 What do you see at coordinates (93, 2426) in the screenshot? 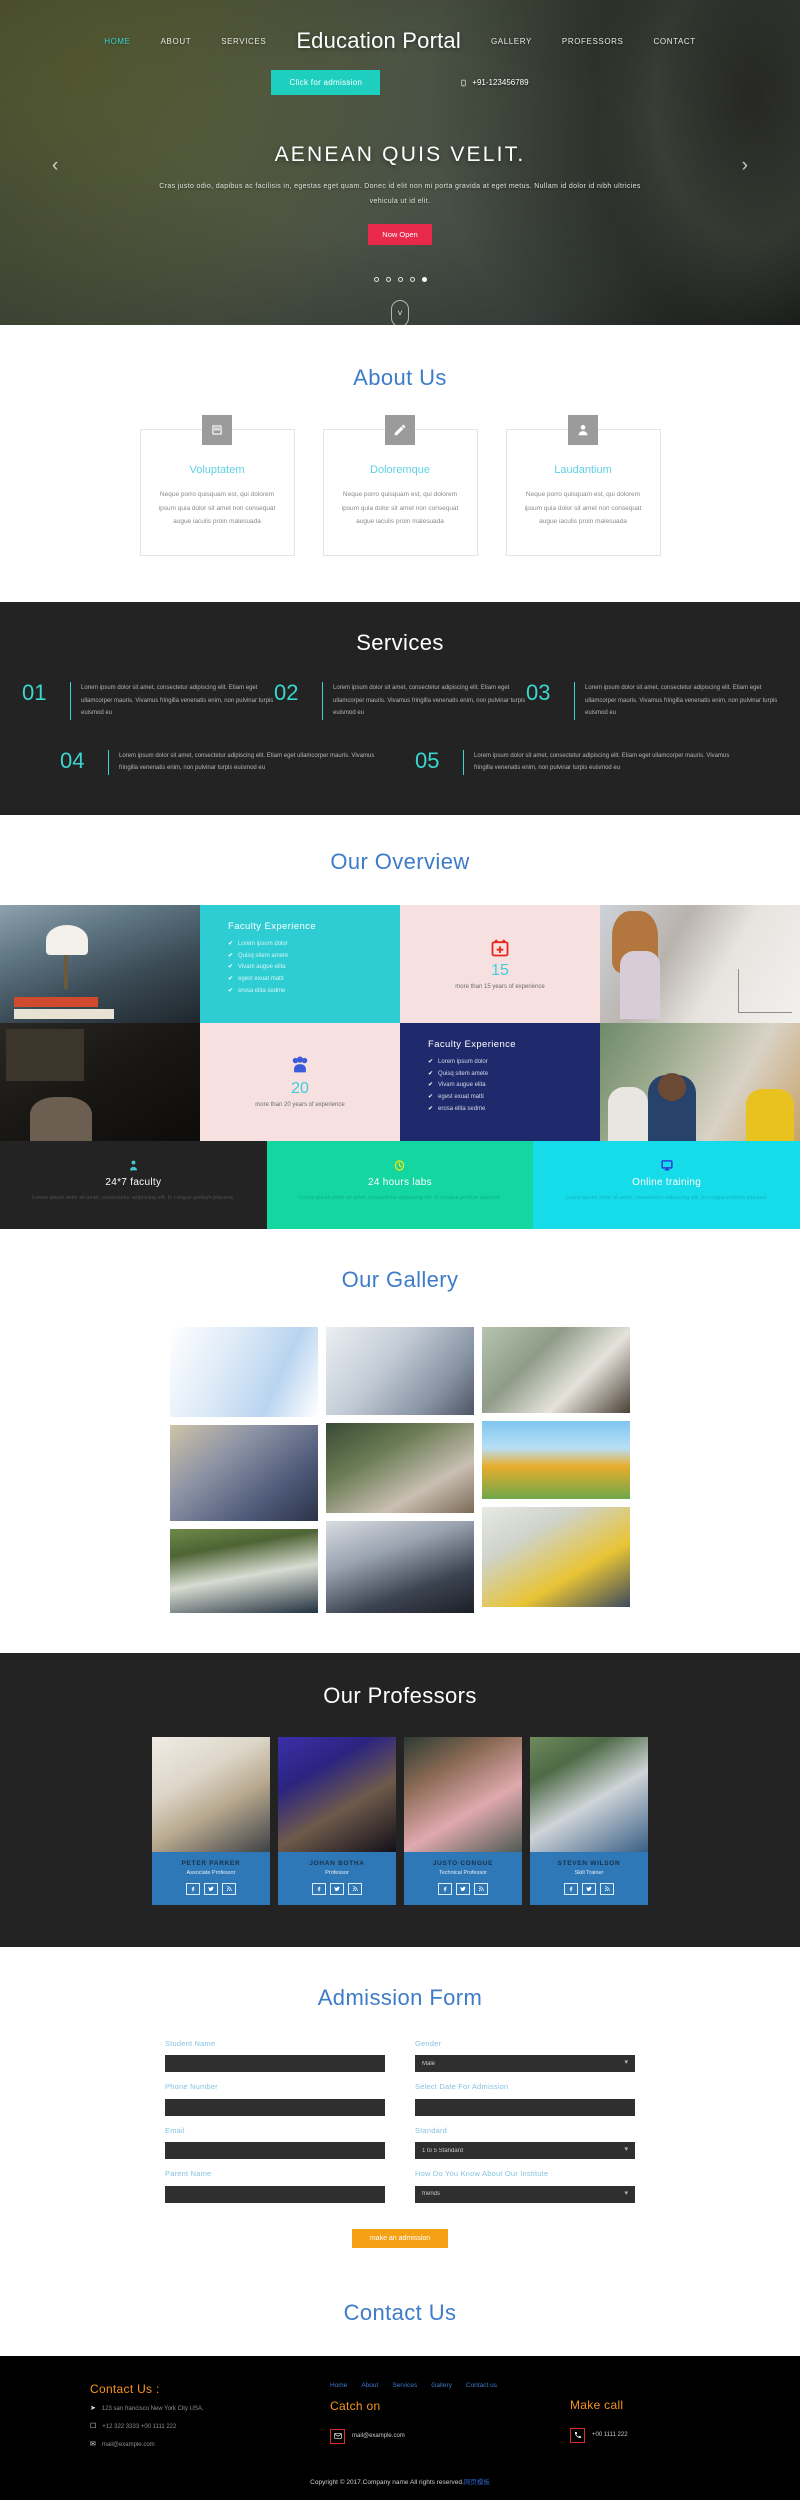
I see `mobile-phone-icon: ☐` at bounding box center [93, 2426].